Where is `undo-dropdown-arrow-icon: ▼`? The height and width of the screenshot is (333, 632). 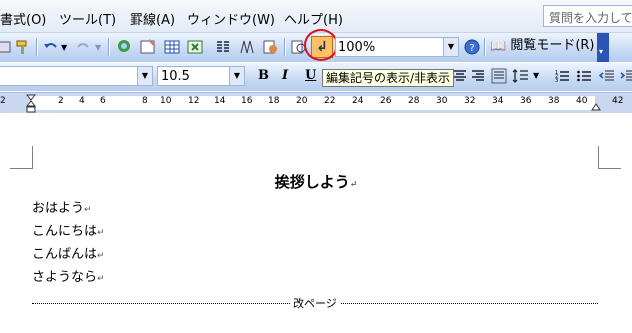
undo-dropdown-arrow-icon: ▼ is located at coordinates (64, 47).